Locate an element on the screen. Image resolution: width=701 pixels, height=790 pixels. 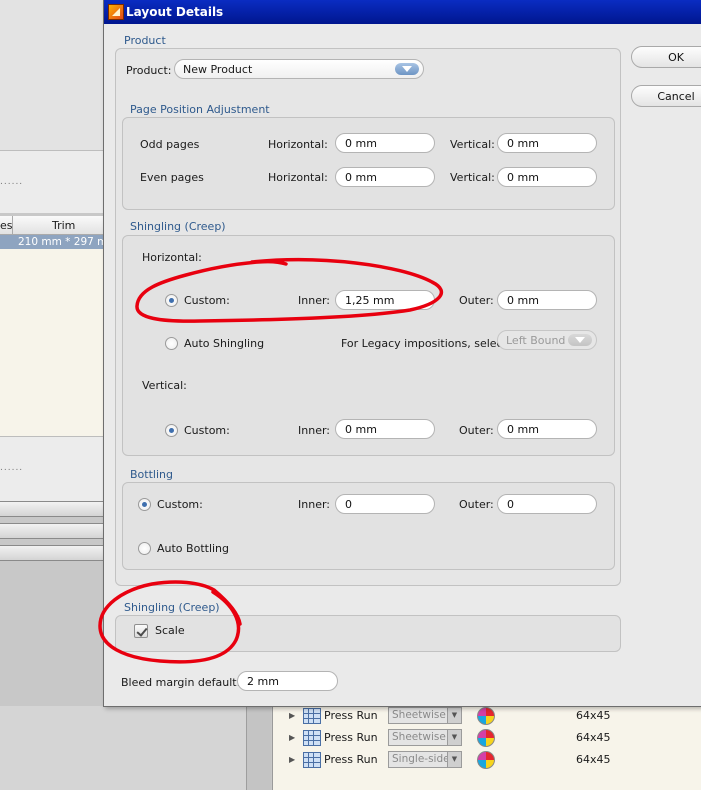
column-header-partial: es is located at coordinates (6, 225).